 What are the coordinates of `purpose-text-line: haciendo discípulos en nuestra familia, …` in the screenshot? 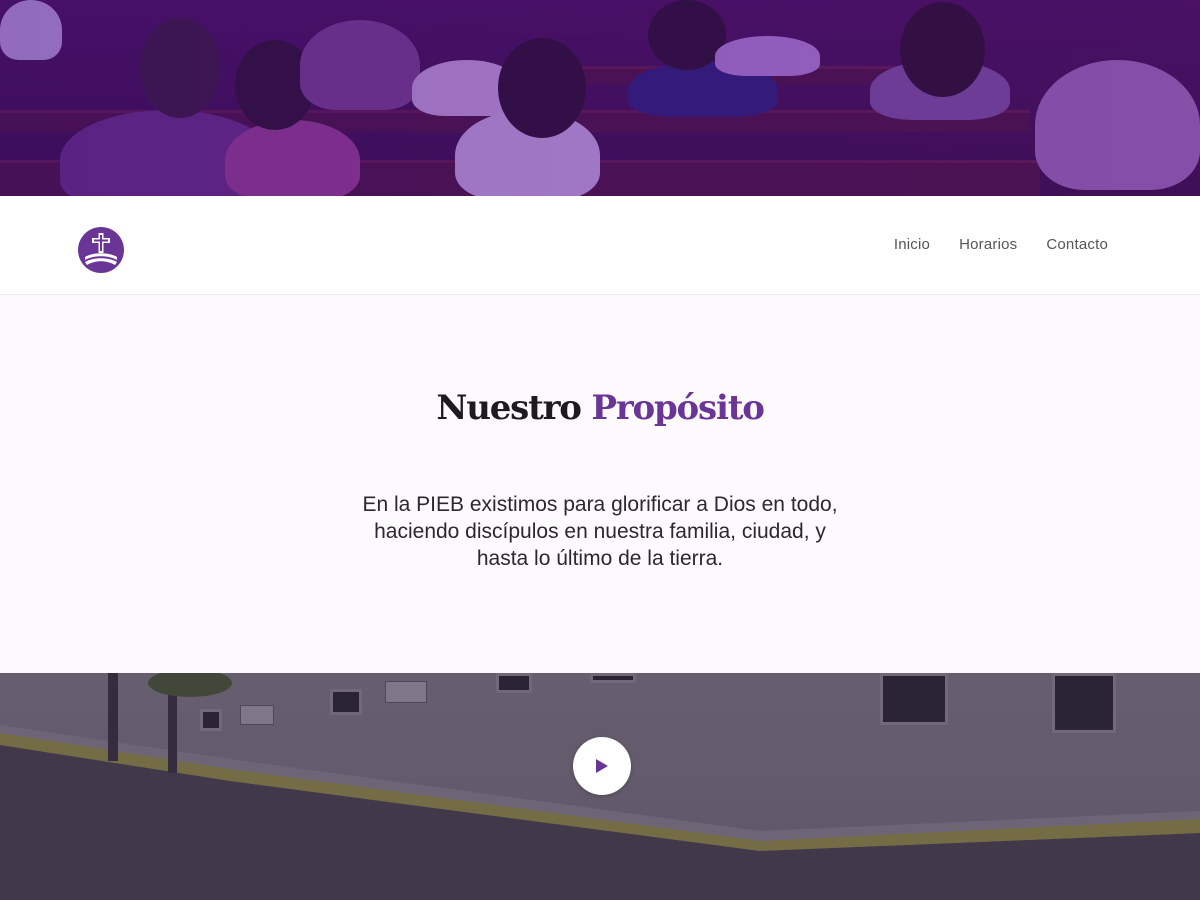 It's located at (600, 531).